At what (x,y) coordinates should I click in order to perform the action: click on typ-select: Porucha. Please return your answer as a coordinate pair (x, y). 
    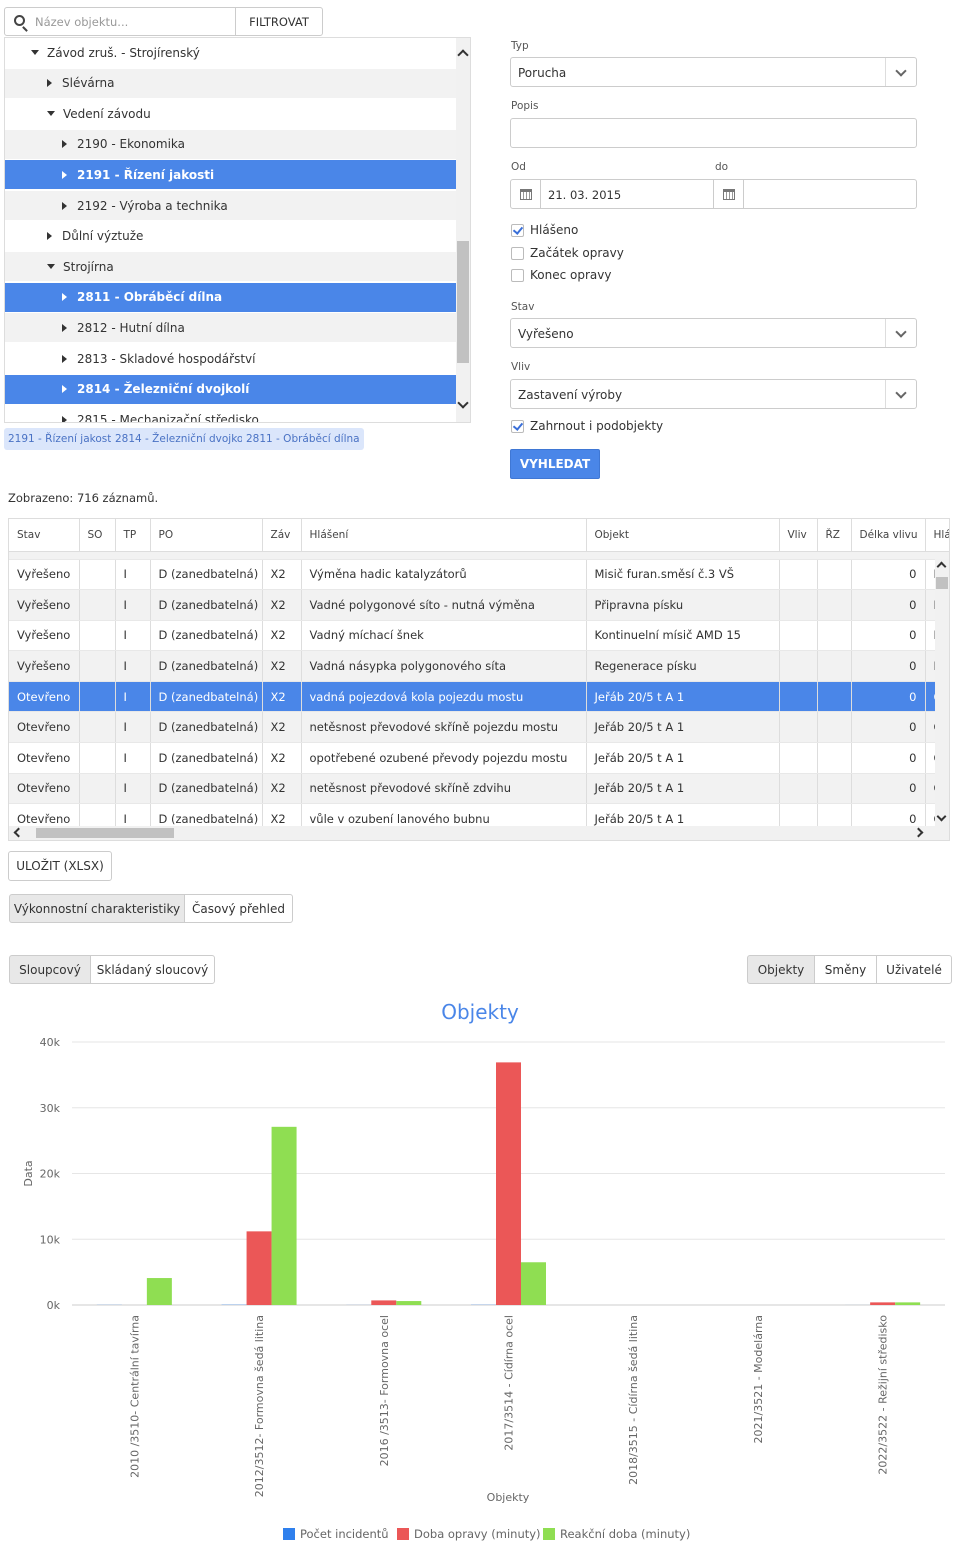
    Looking at the image, I should click on (713, 72).